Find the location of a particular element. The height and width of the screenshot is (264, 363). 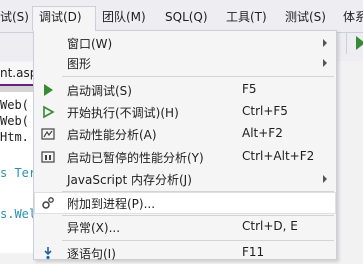

menu-item-windows: 窗口(W) is located at coordinates (185, 43).